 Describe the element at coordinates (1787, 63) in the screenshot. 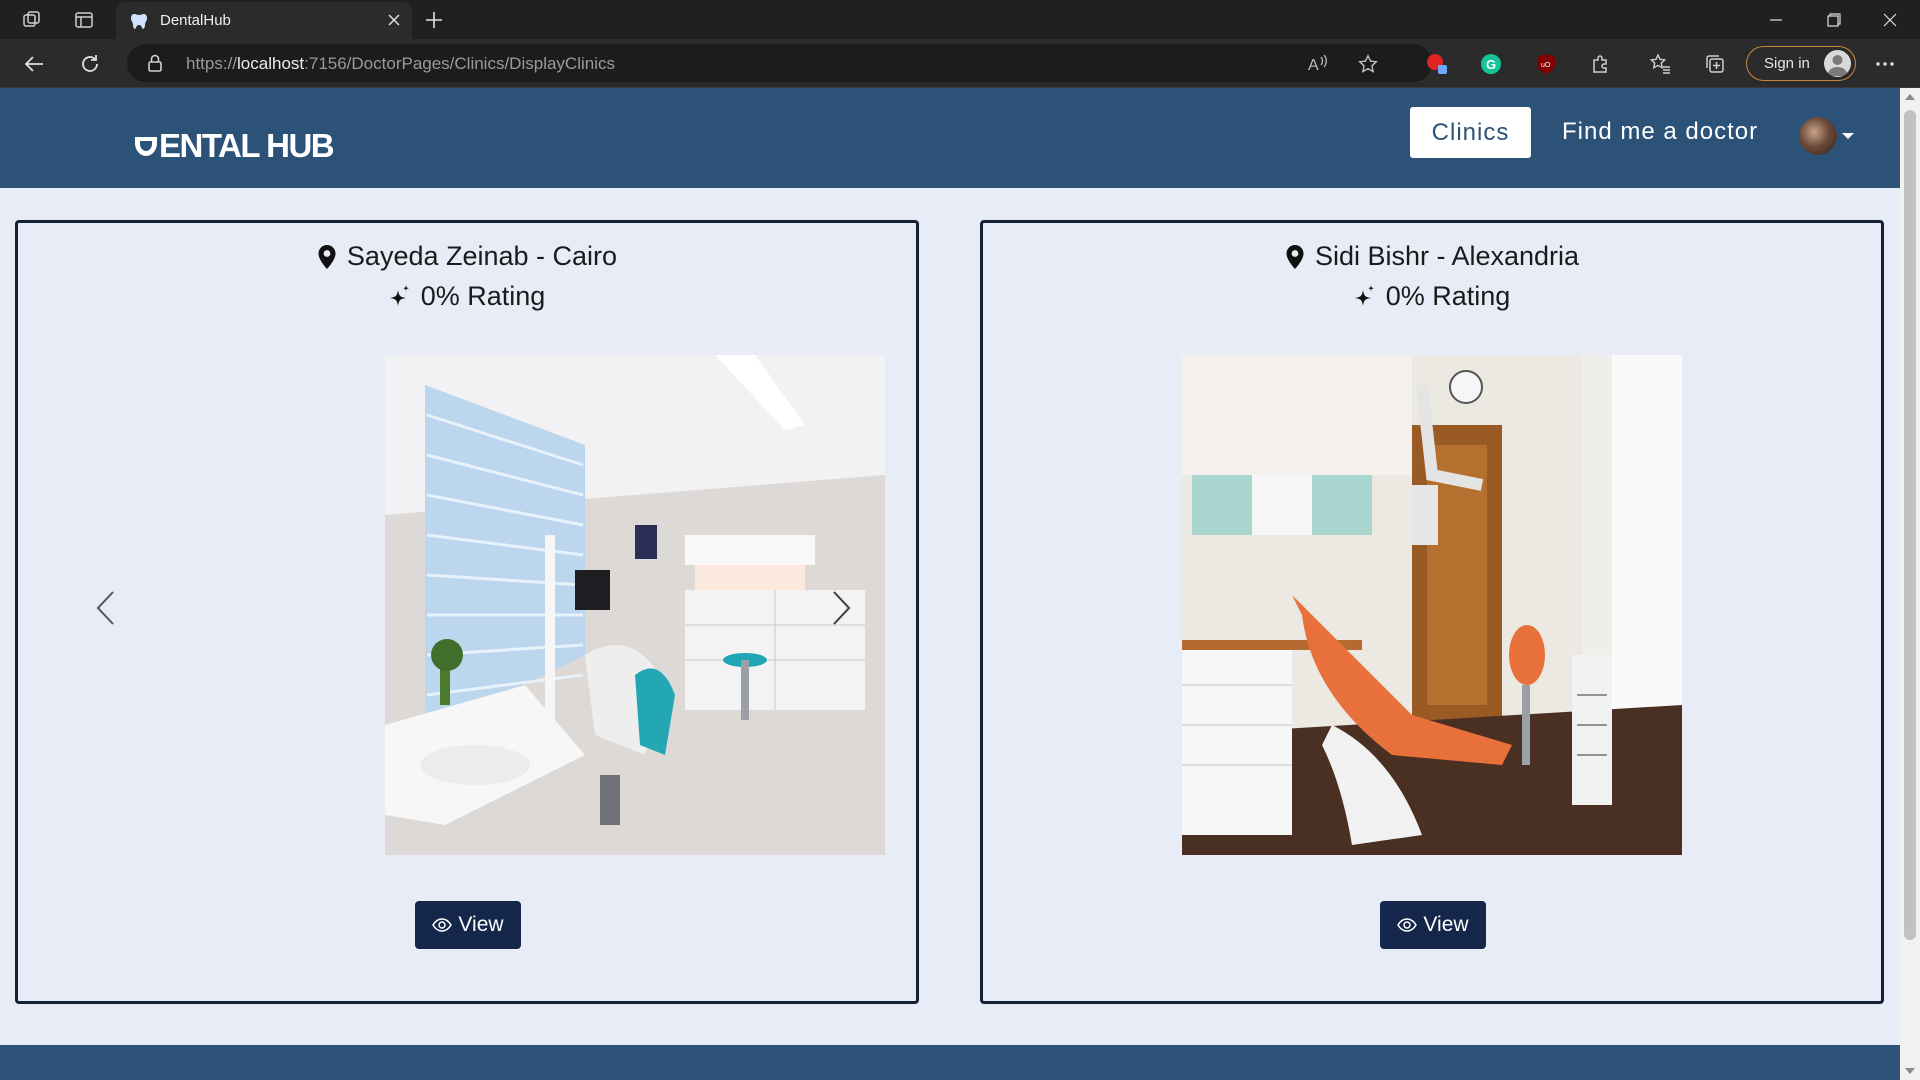

I see `sign-in-label: Sign in` at that location.